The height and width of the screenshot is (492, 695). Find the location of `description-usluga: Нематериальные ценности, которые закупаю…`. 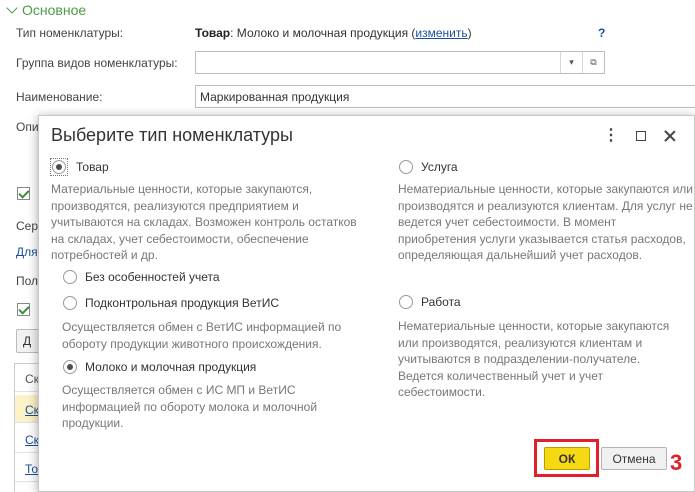

description-usluga: Нематериальные ценности, которые закупаю… is located at coordinates (546, 222).